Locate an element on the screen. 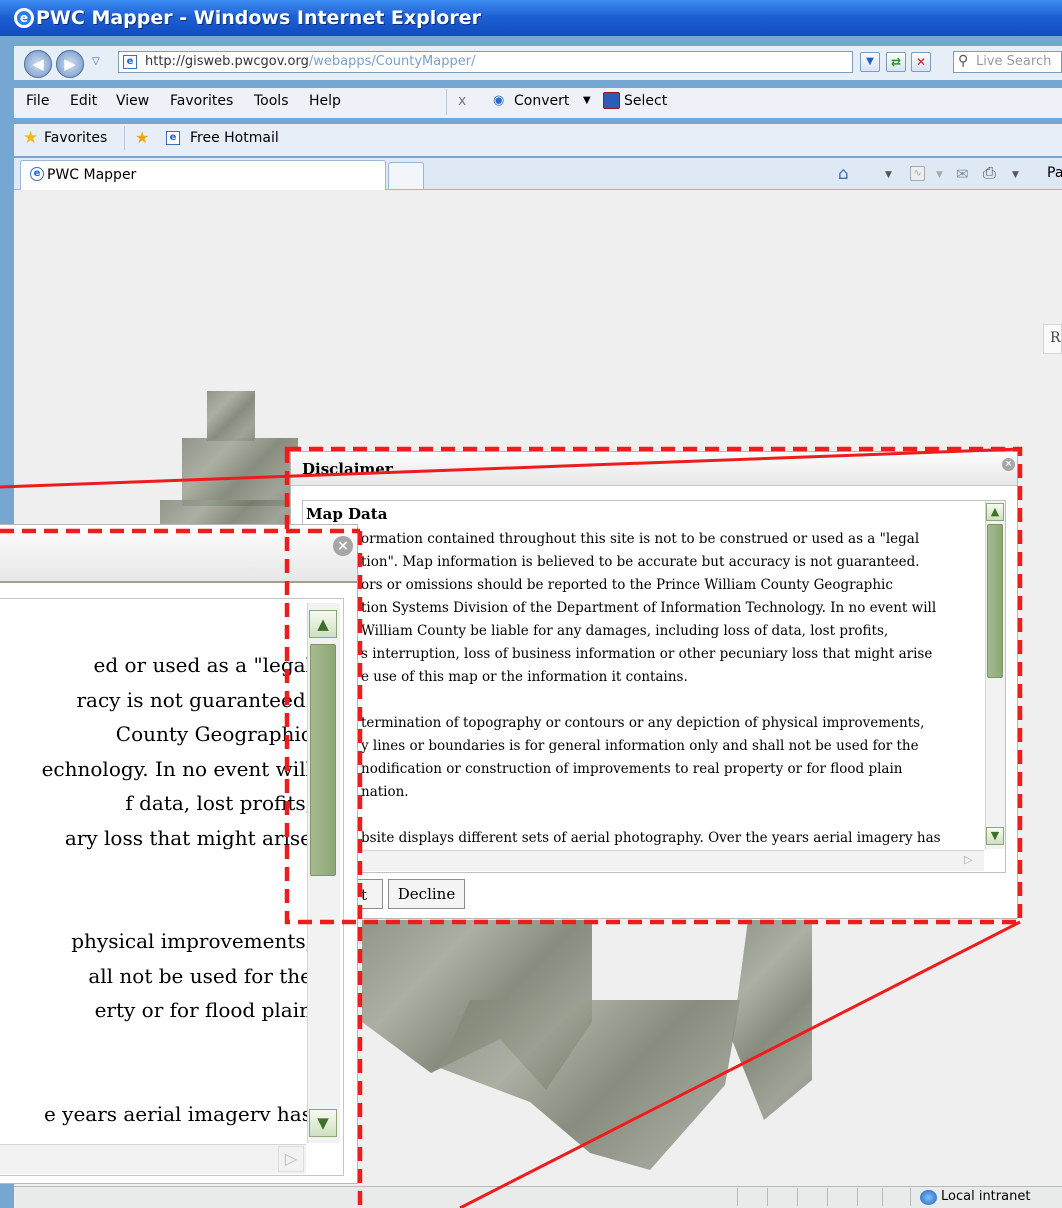  scroll-up-icon: ▲ is located at coordinates (995, 512).